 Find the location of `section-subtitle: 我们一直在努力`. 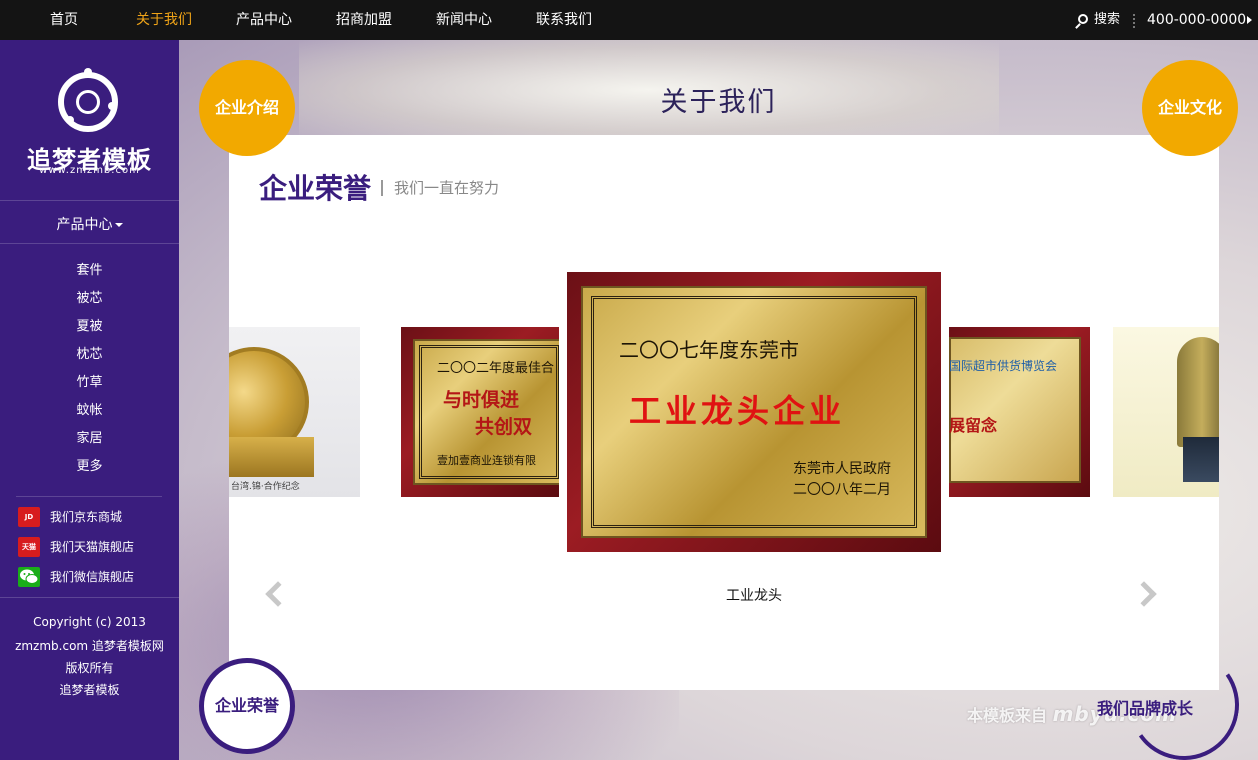

section-subtitle: 我们一直在努力 is located at coordinates (447, 188).